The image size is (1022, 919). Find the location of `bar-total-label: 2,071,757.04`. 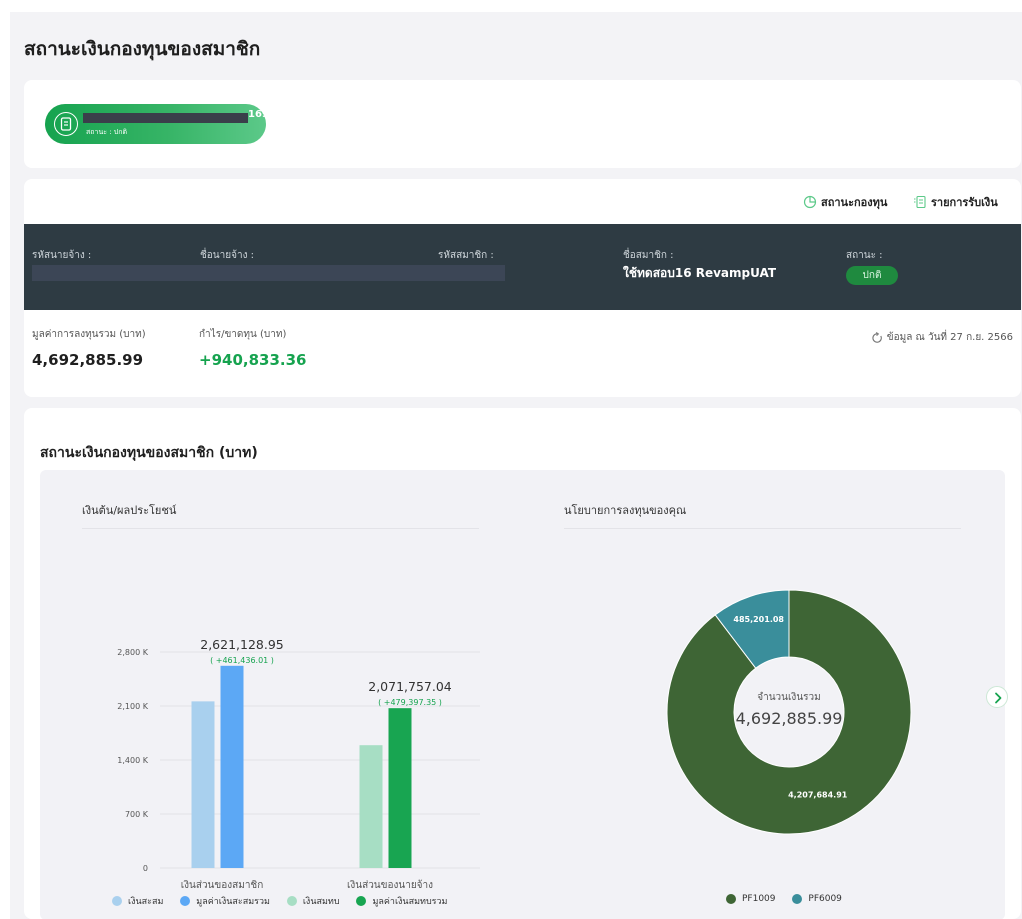

bar-total-label: 2,071,757.04 is located at coordinates (410, 686).